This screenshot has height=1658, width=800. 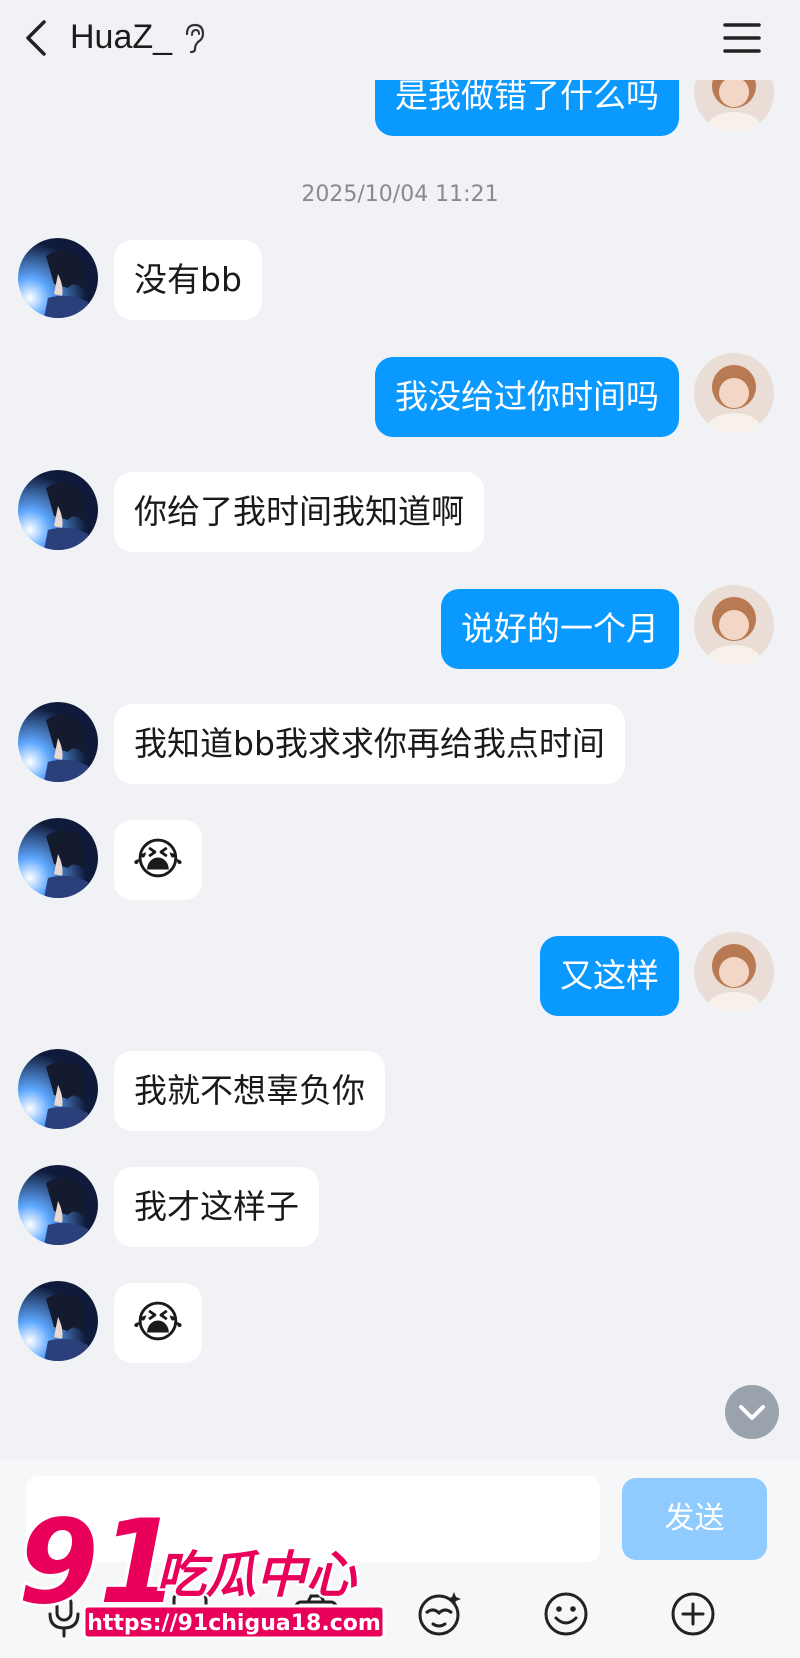 I want to click on chat-header: HuaZ_, so click(x=400, y=40).